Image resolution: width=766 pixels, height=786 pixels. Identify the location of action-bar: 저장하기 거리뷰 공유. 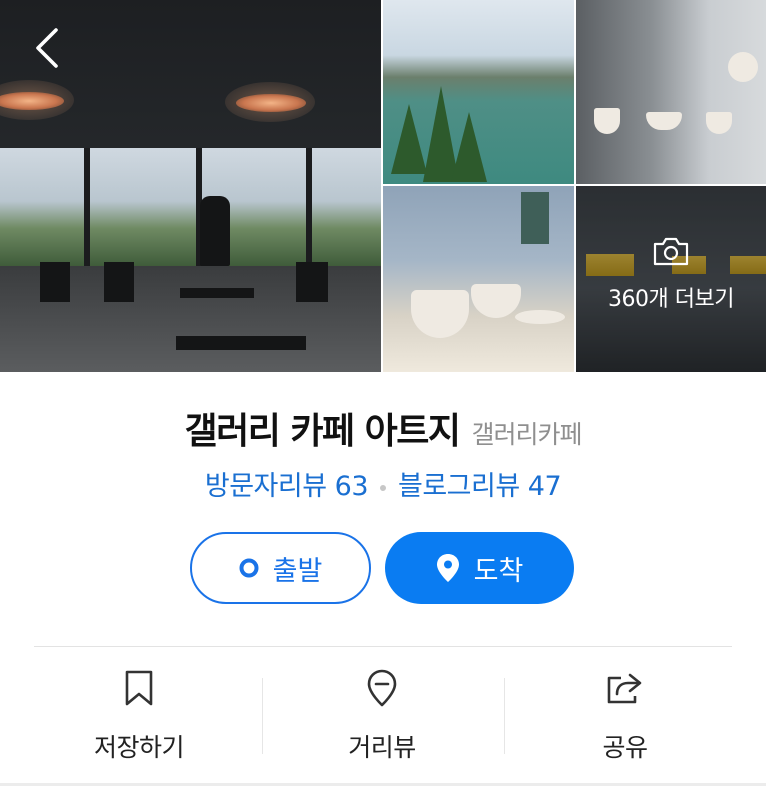
(383, 716).